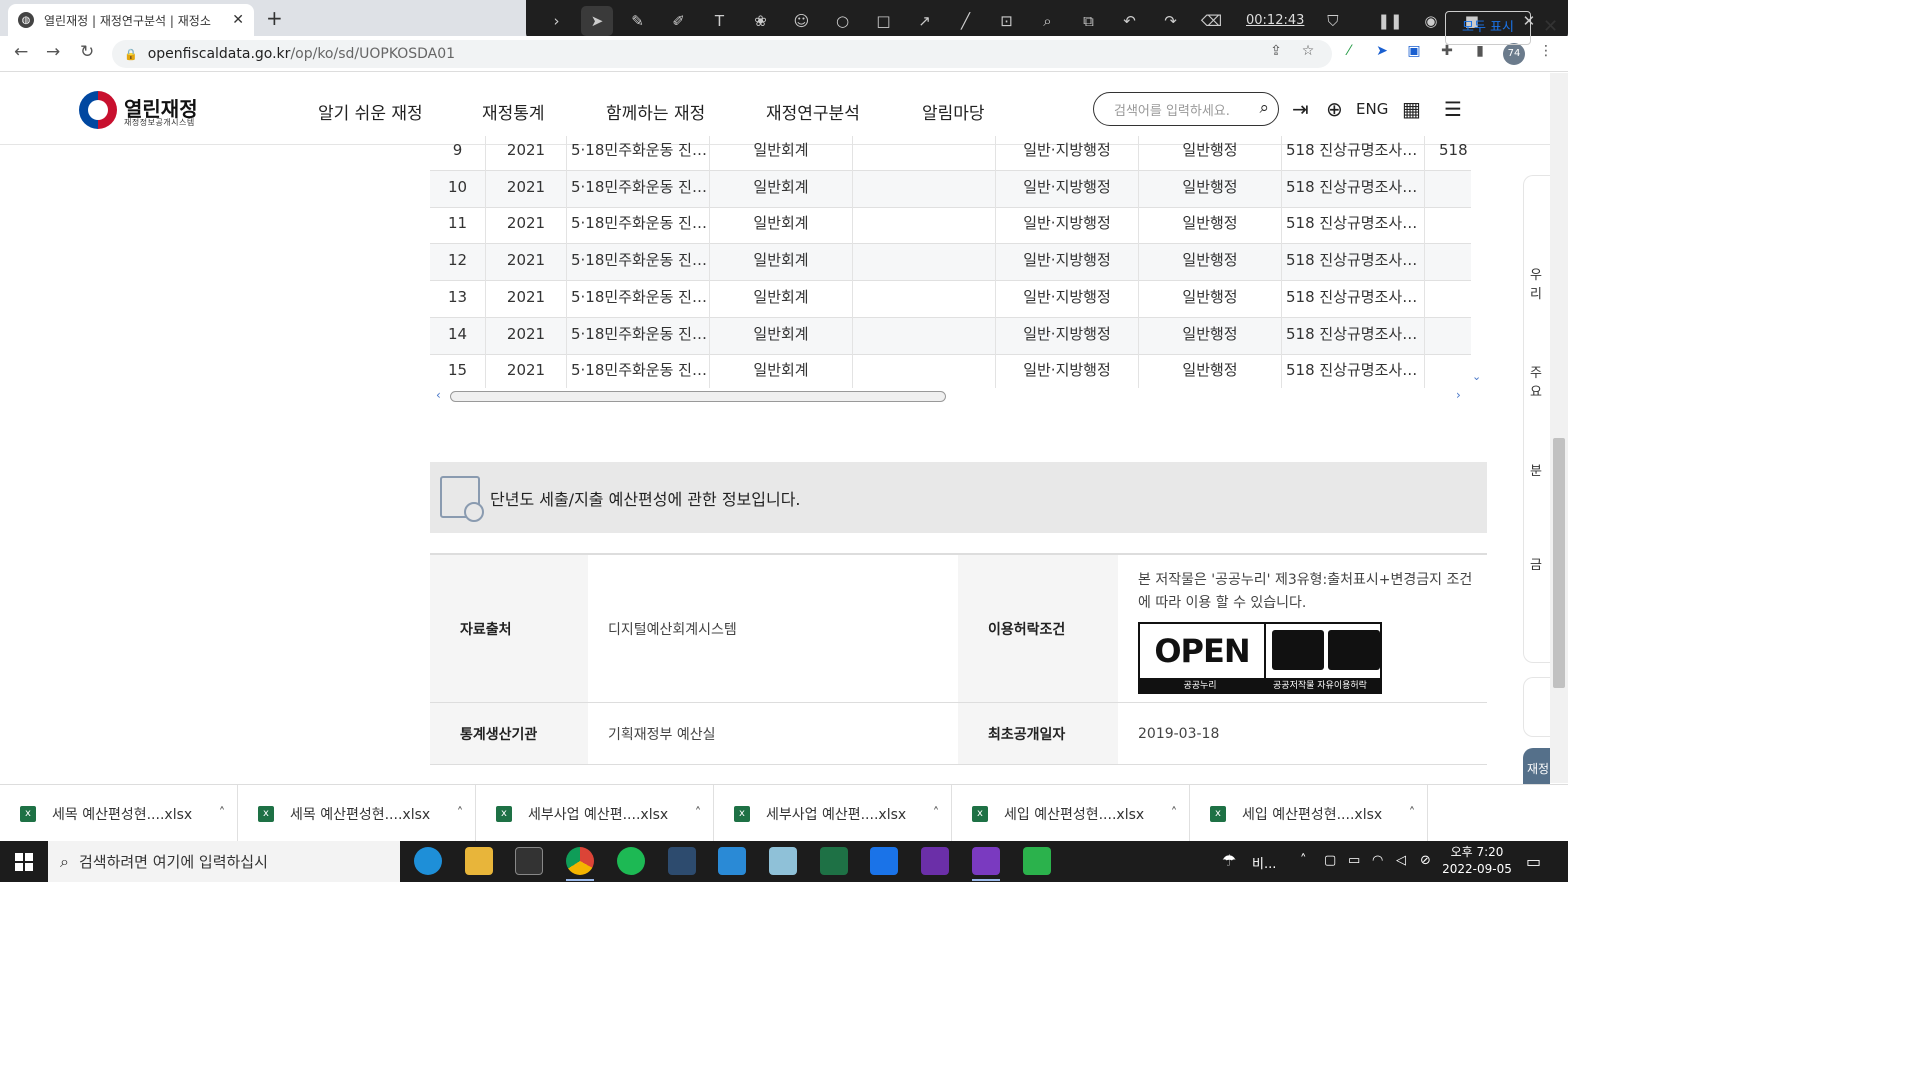 This screenshot has height=1080, width=1920. Describe the element at coordinates (1411, 109) in the screenshot. I see `calendar-icon: ▦` at that location.